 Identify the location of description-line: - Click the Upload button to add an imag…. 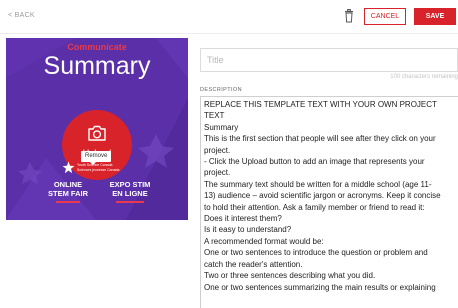
(314, 162).